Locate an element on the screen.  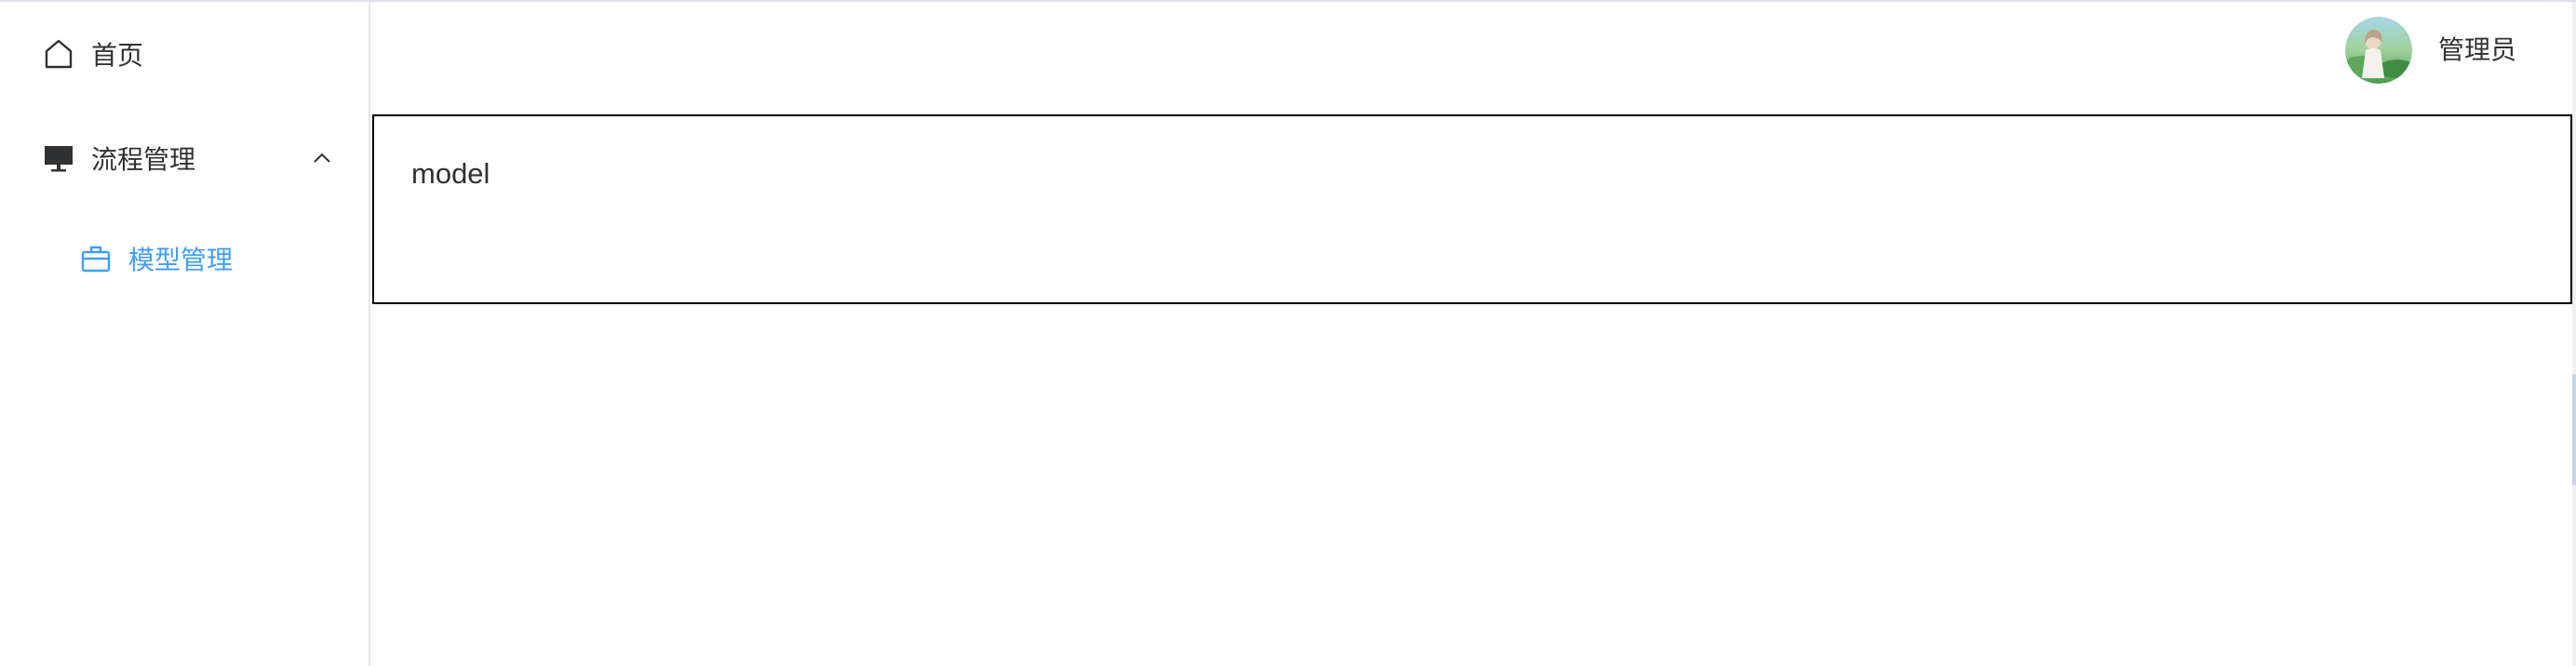
sidebar-item-label: 首页 is located at coordinates (117, 55).